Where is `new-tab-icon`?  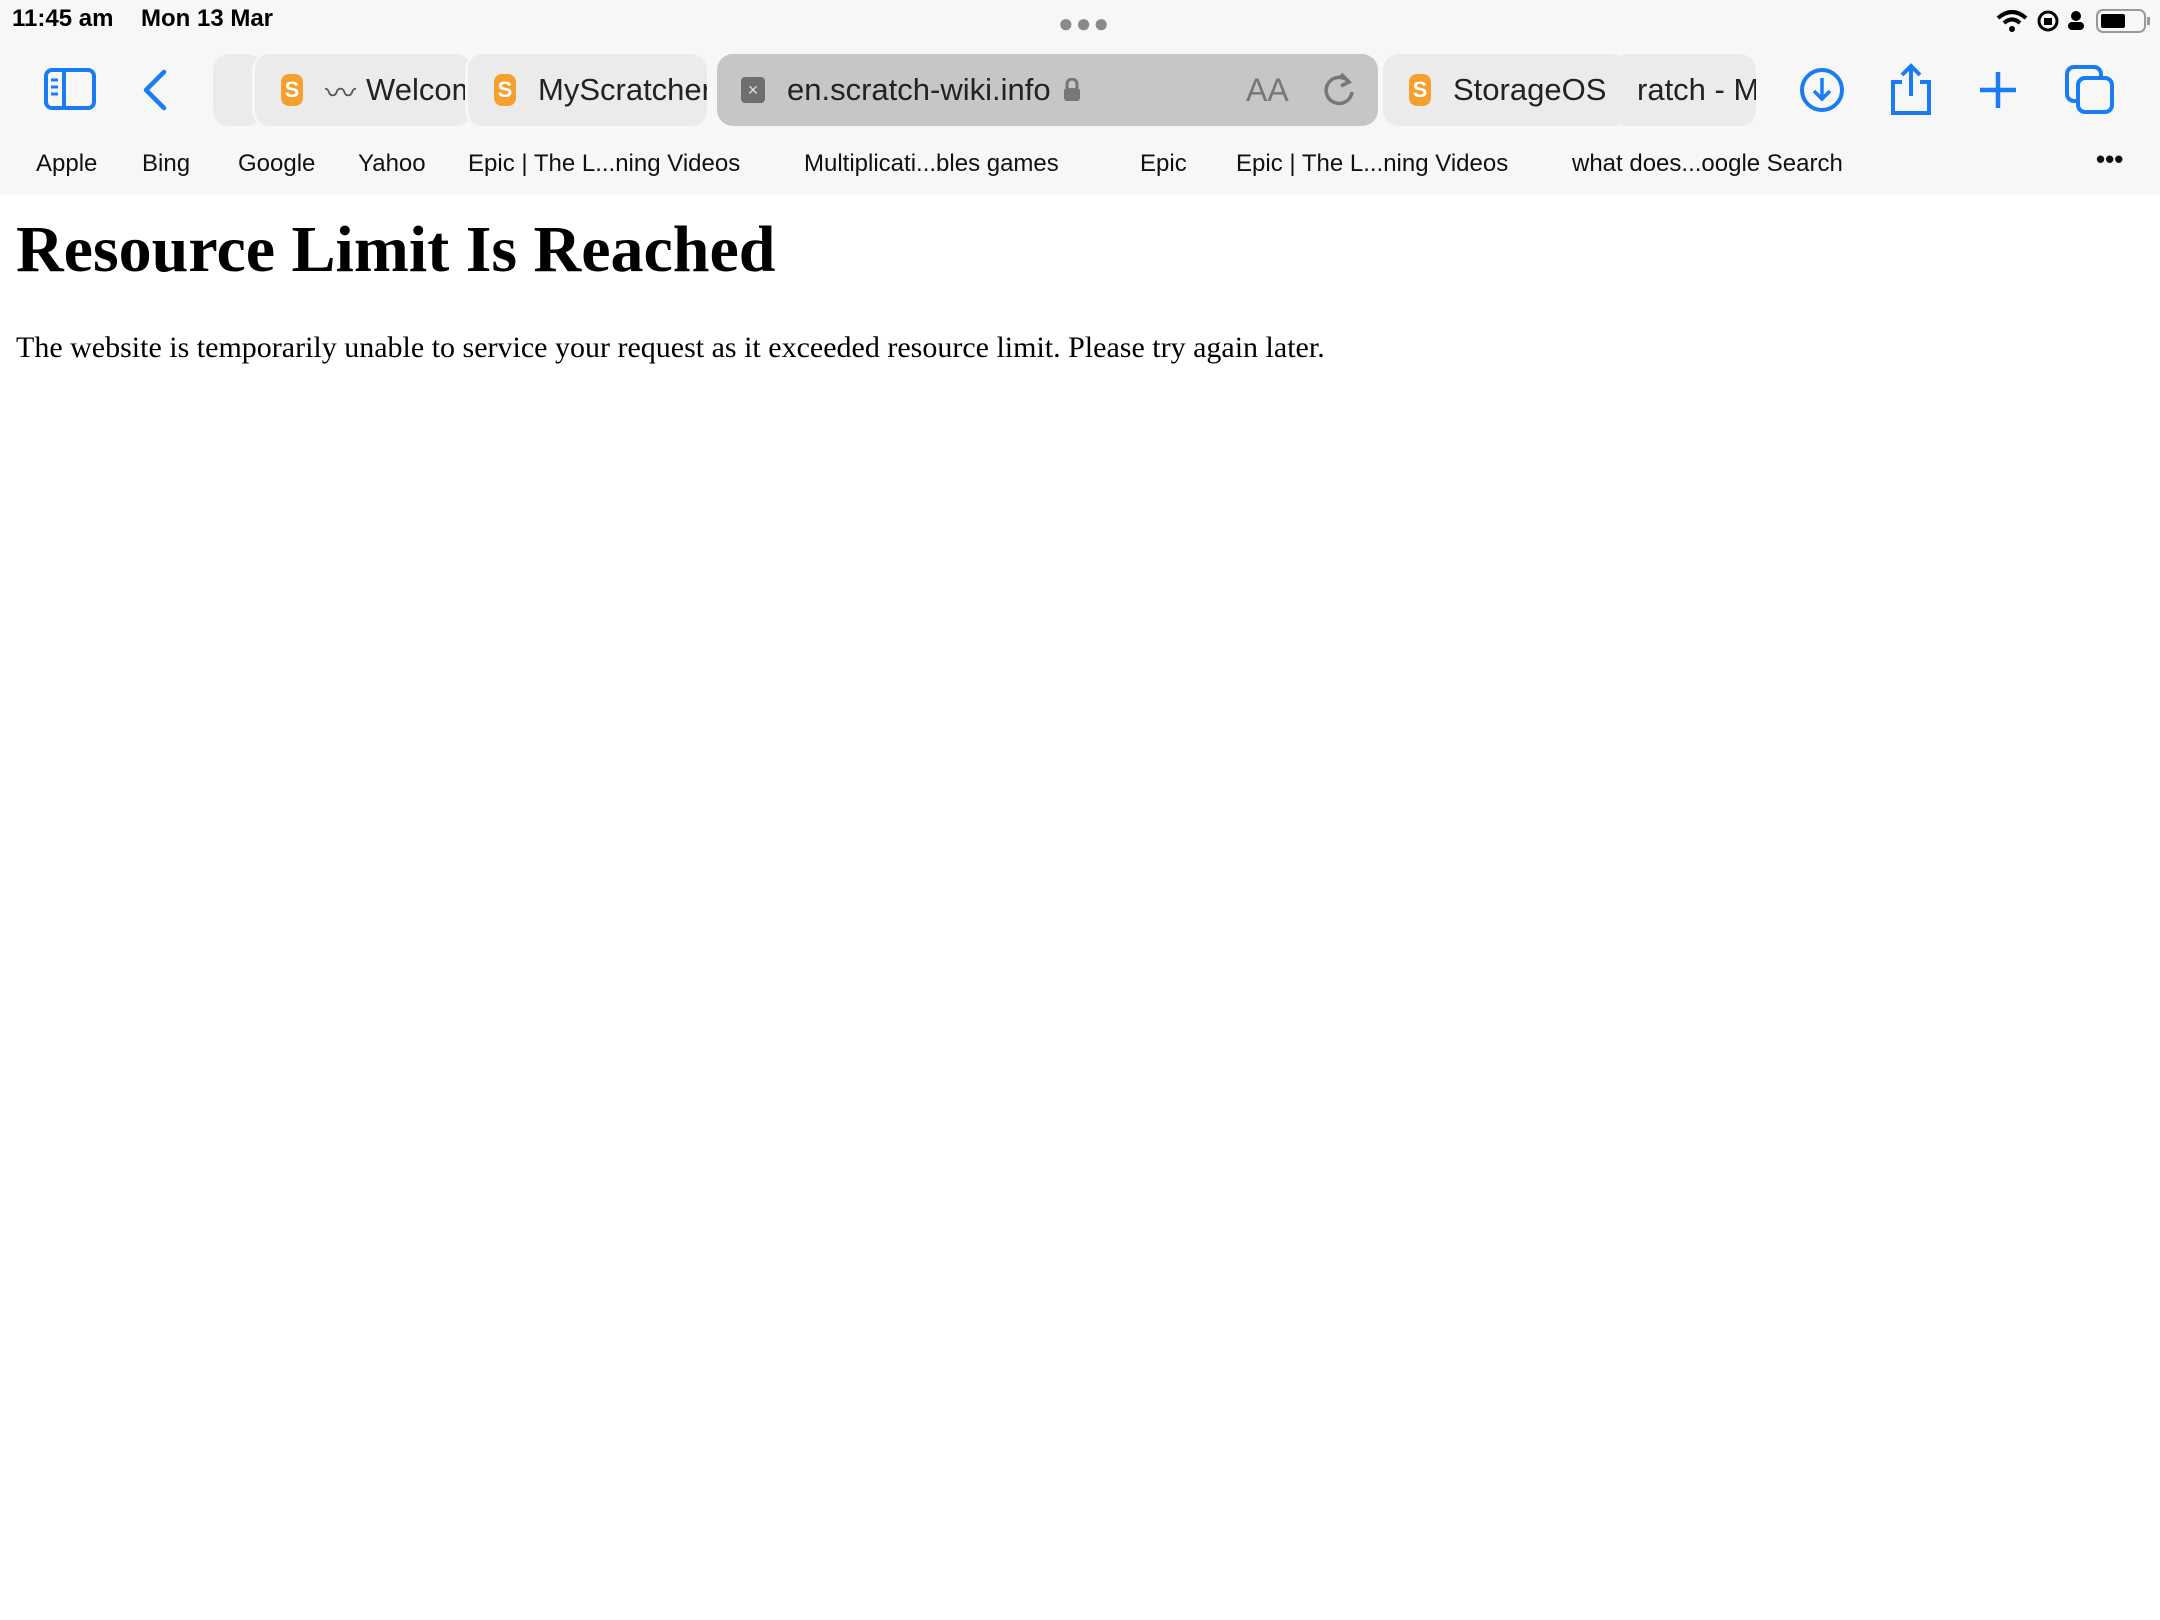
new-tab-icon is located at coordinates (1998, 90).